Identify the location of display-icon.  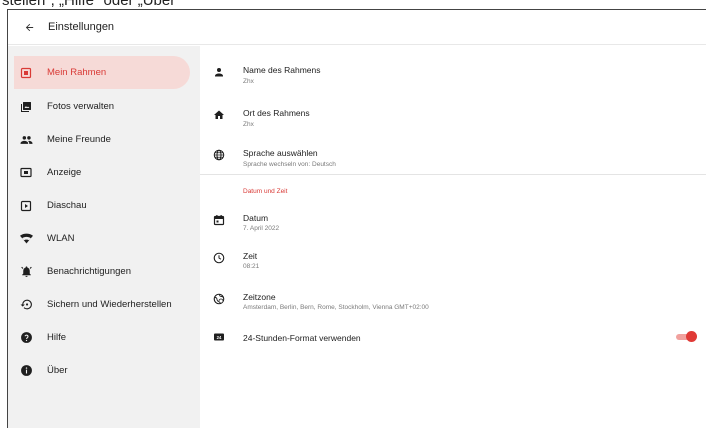
(26, 173).